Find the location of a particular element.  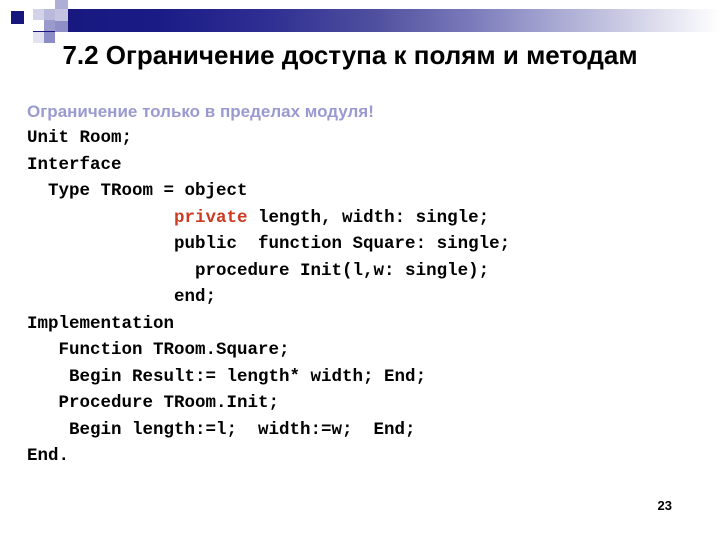

code-line-10: Begin Result:= length* width; End; is located at coordinates (227, 376).